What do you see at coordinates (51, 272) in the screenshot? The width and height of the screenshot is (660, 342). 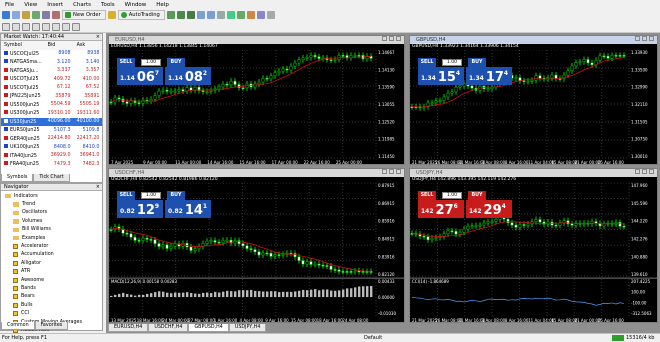 I see `navigator-item: ATR` at bounding box center [51, 272].